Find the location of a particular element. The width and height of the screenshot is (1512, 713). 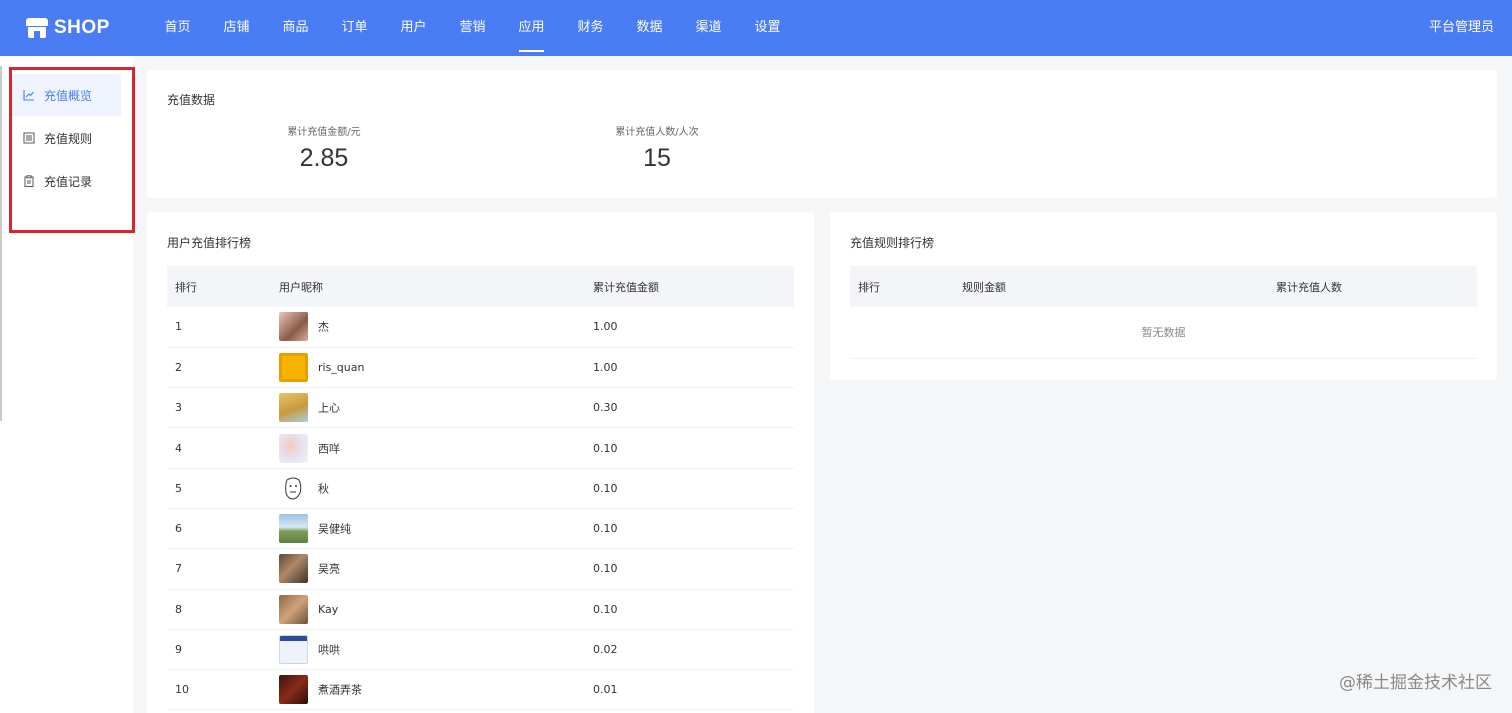

user-cell: 西咩 is located at coordinates (428, 448).